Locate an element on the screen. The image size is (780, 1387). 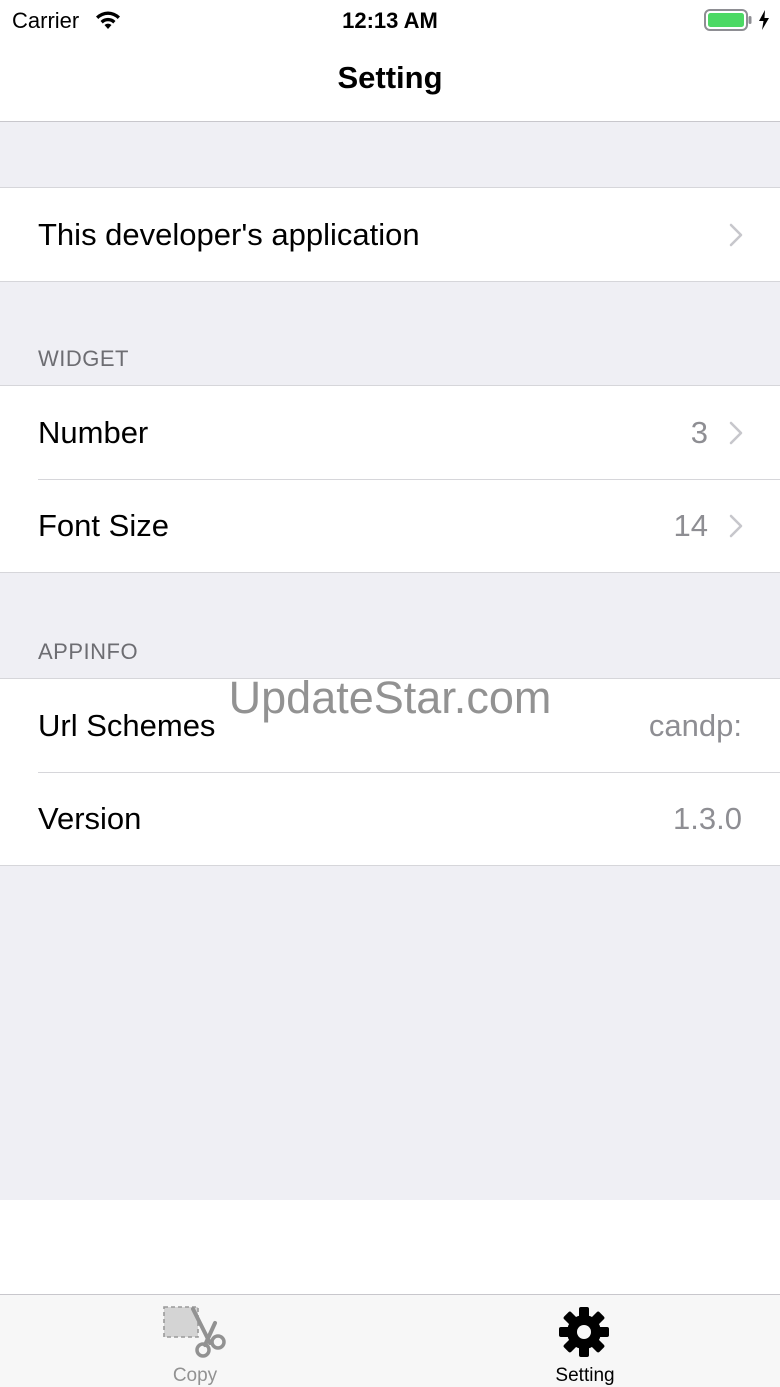
scissors-icon is located at coordinates (194, 1332).